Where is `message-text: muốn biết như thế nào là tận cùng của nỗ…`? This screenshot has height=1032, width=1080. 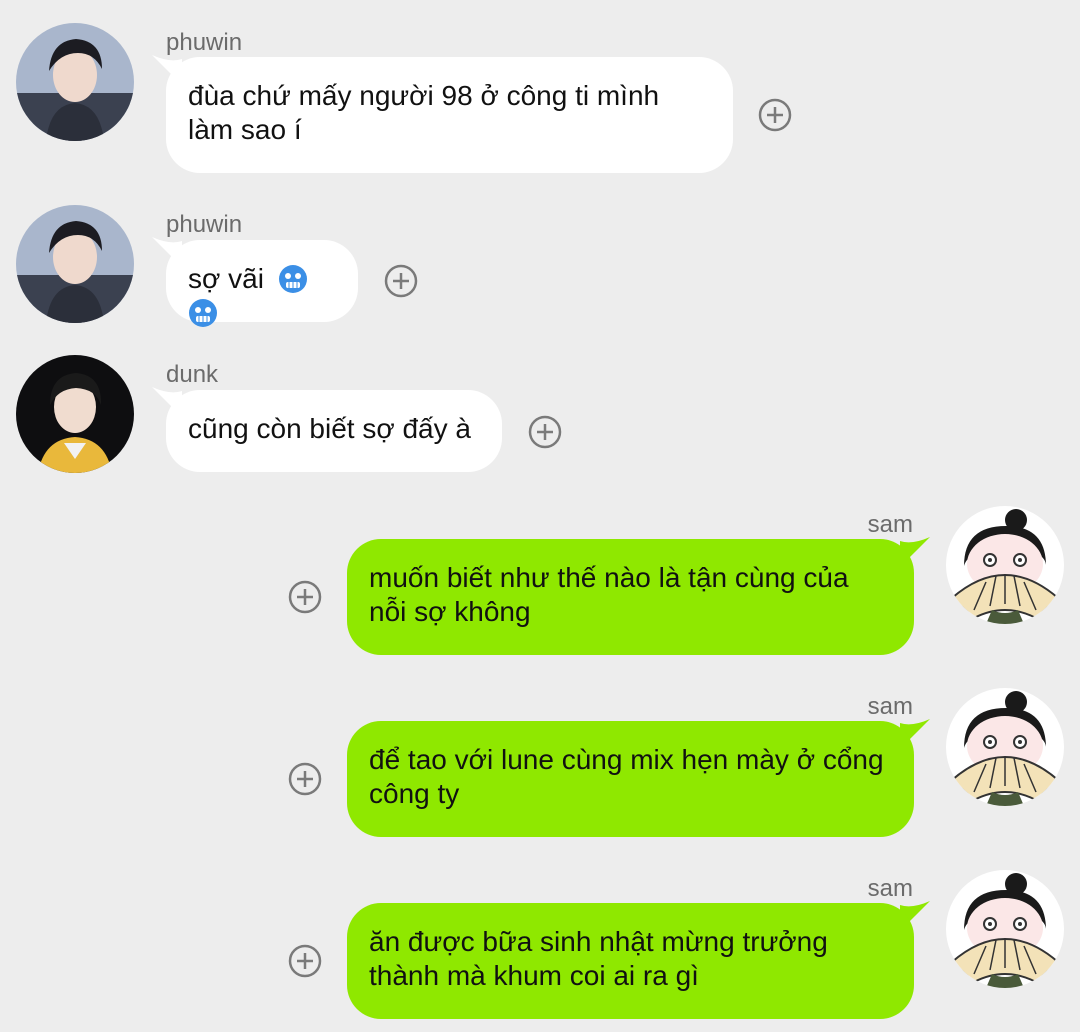
message-text: muốn biết như thế nào là tận cùng của nỗ… is located at coordinates (609, 594).